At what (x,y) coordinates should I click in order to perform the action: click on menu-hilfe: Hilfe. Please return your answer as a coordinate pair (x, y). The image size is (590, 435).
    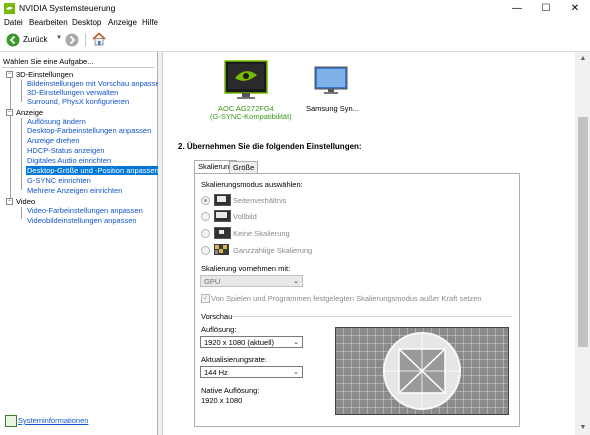
    Looking at the image, I should click on (150, 22).